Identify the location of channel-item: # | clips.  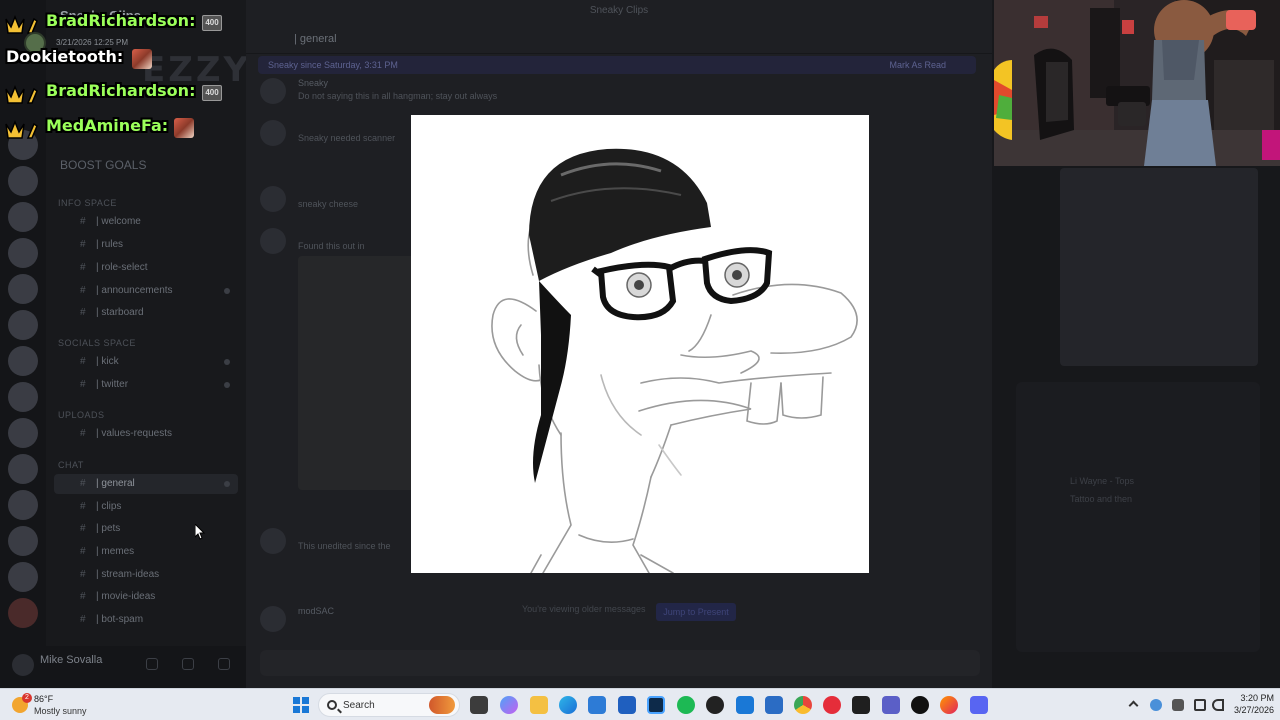
(146, 507).